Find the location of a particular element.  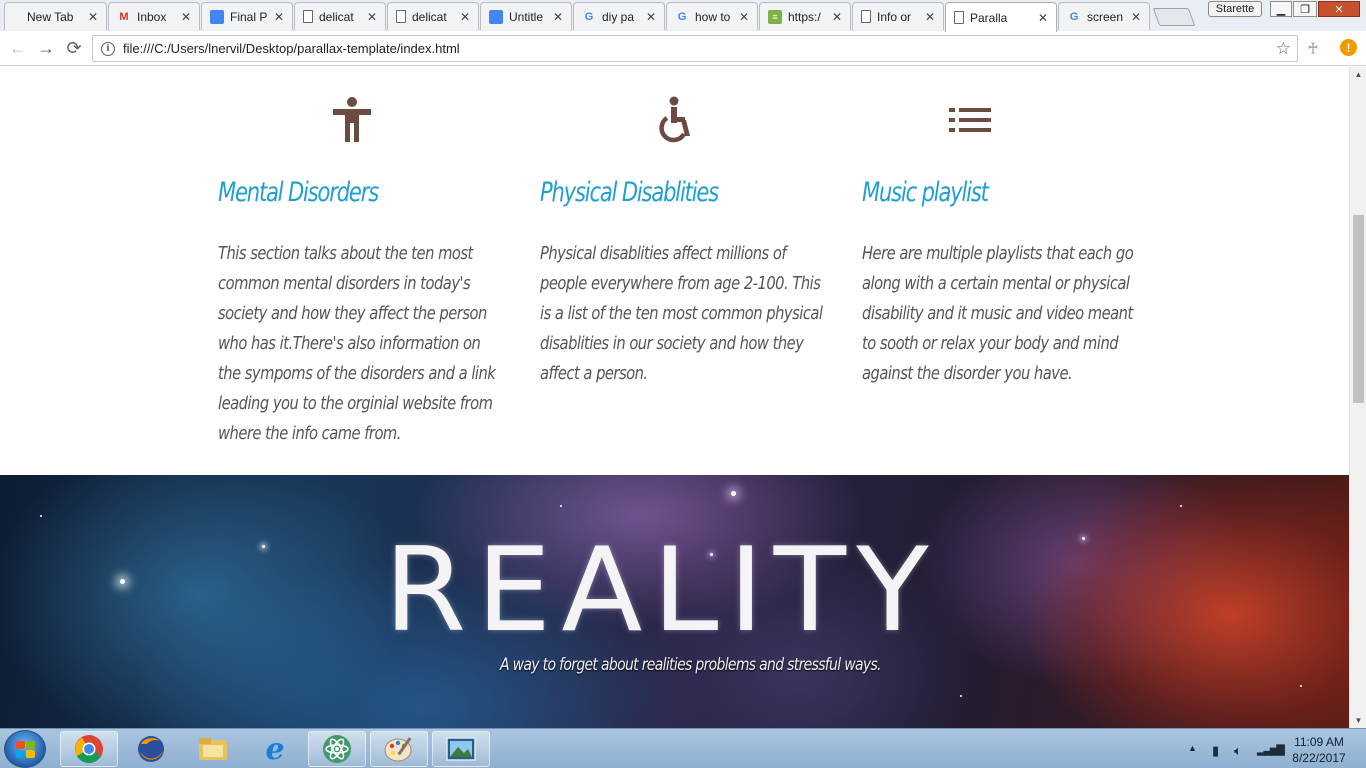

tab-title: Paralla is located at coordinates (989, 17).